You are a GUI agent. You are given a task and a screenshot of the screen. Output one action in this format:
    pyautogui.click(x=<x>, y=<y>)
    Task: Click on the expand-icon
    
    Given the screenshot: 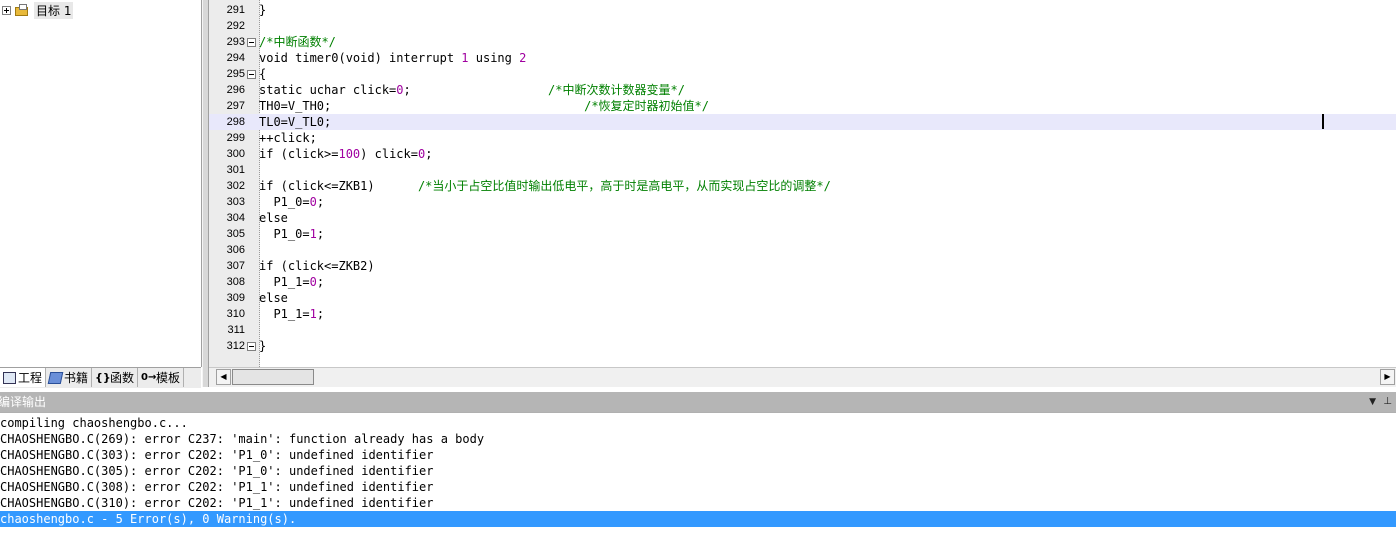 What is the action you would take?
    pyautogui.click(x=6, y=10)
    